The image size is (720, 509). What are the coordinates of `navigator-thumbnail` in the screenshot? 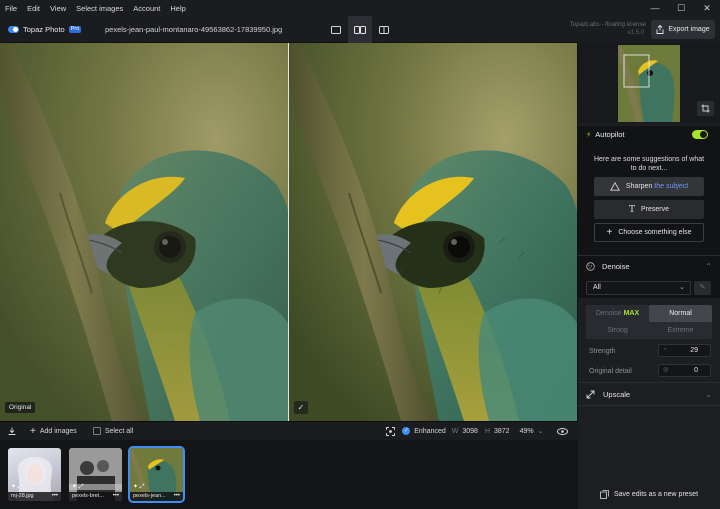 It's located at (649, 83).